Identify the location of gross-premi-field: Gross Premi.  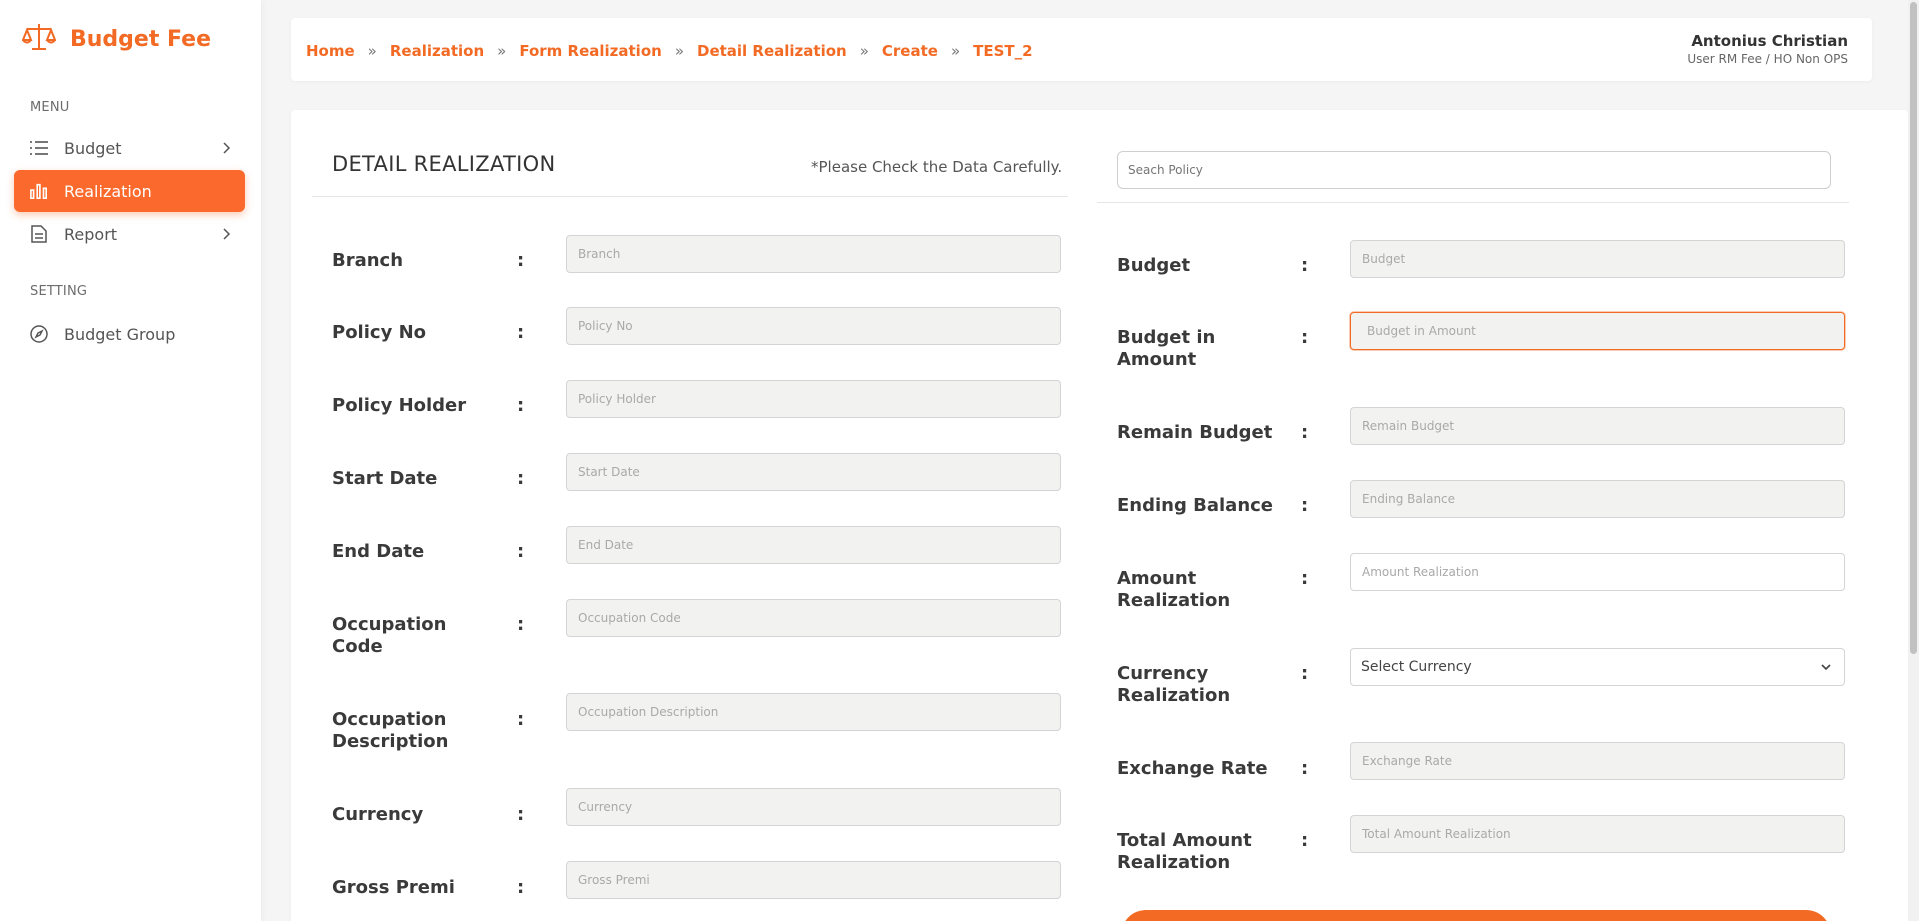
(813, 880).